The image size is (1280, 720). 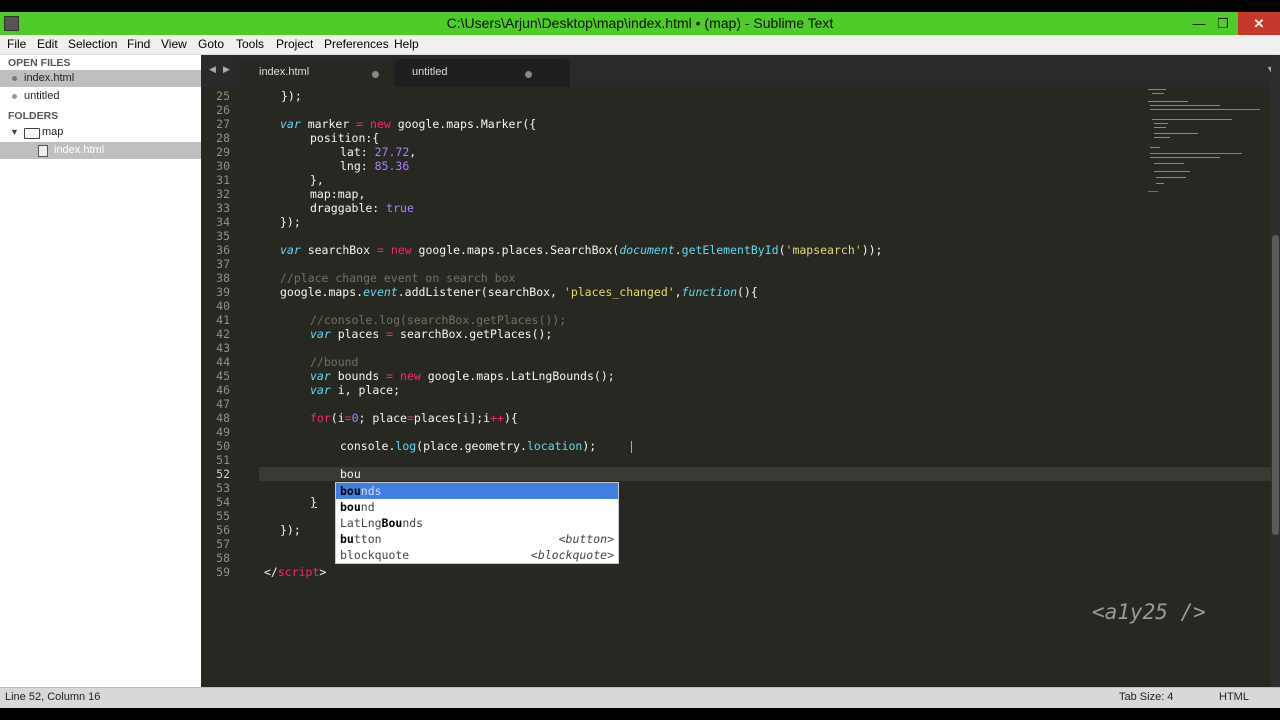 I want to click on menu-find: Find, so click(x=138, y=44).